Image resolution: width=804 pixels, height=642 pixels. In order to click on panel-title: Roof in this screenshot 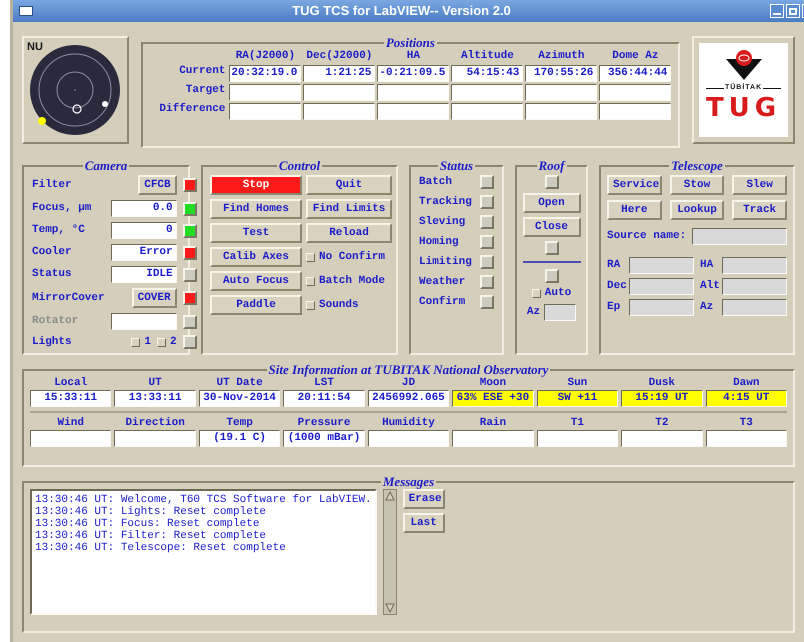, I will do `click(552, 166)`.